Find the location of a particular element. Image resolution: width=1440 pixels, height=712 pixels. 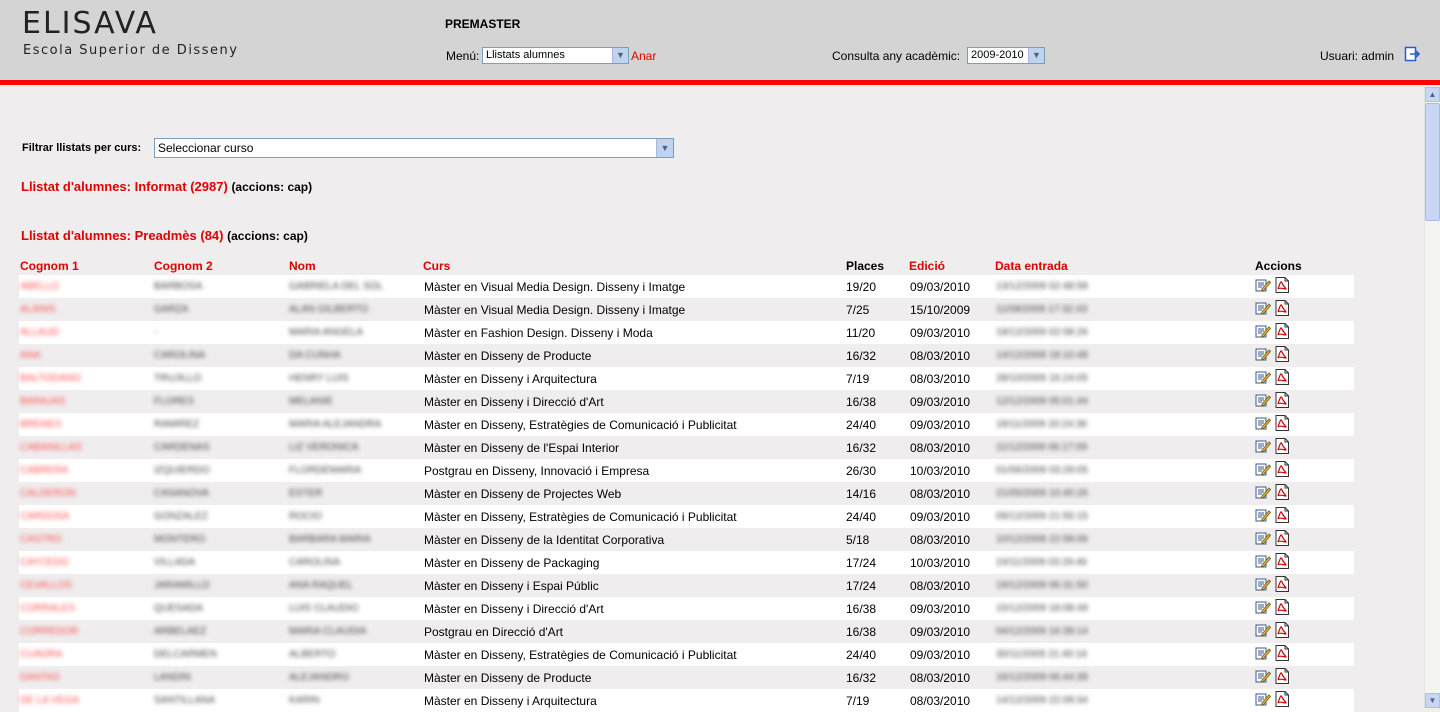

col-accions: Accions is located at coordinates (1278, 266).